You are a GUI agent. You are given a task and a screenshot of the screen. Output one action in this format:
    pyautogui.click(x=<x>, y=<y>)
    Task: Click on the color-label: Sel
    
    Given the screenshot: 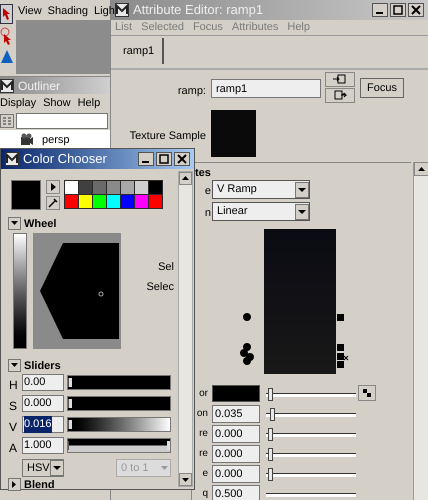 What is the action you would take?
    pyautogui.click(x=166, y=267)
    